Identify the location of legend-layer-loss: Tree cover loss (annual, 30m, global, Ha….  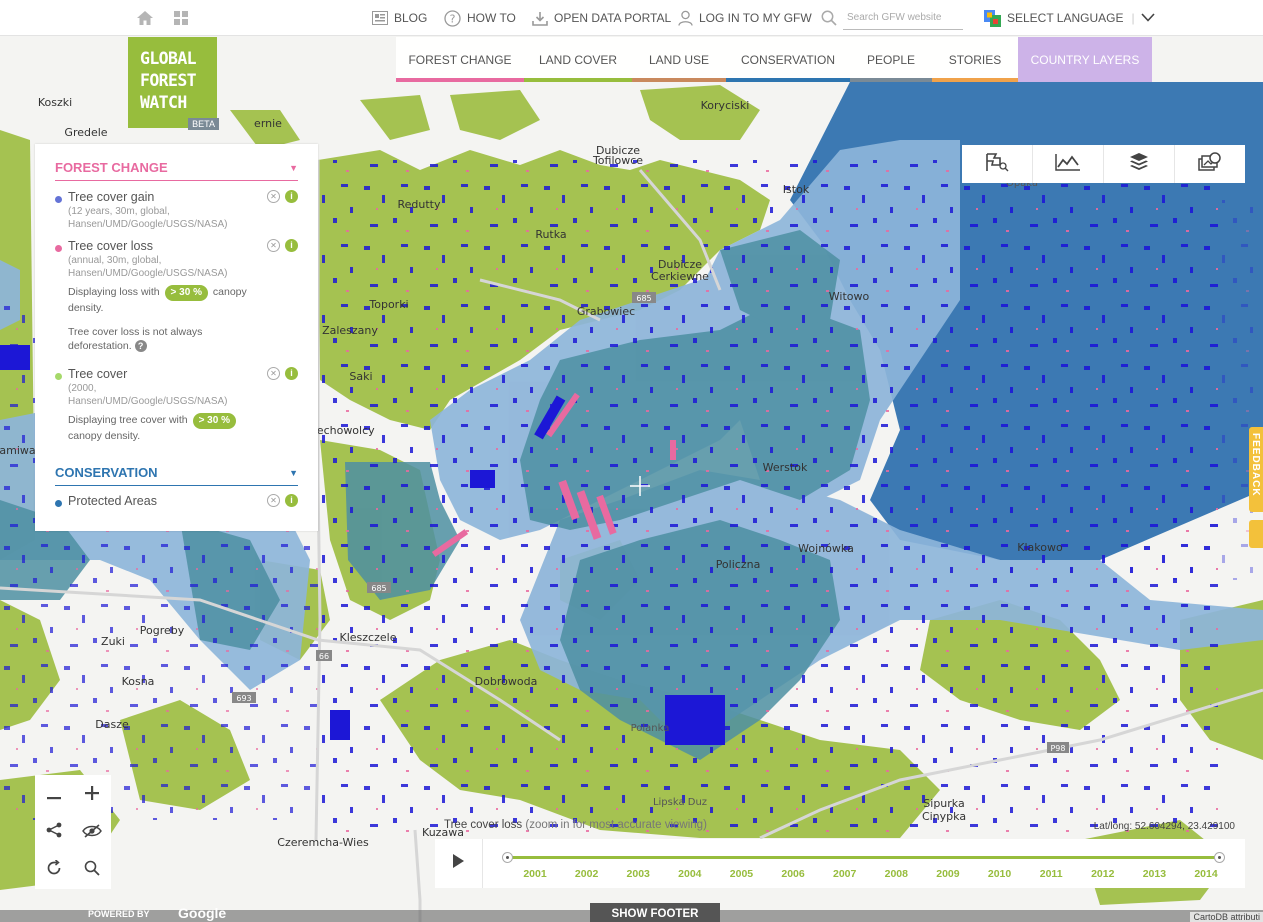
(176, 296).